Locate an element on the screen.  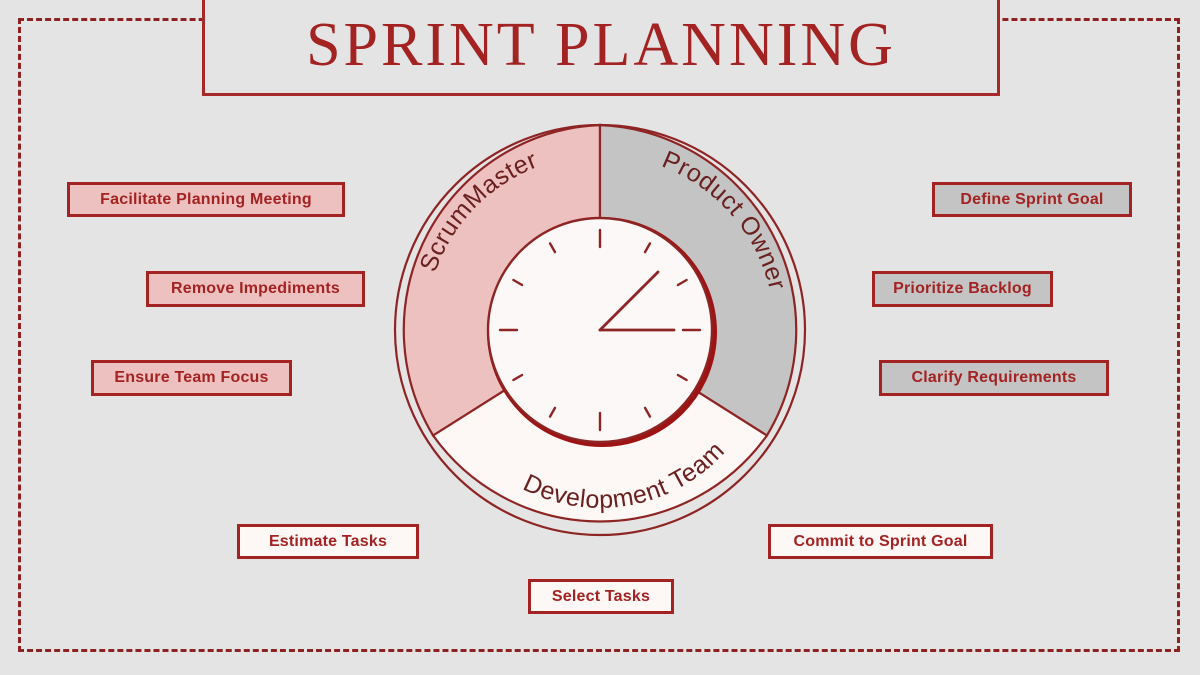
callout-label: Prioritize Backlog is located at coordinates (962, 288).